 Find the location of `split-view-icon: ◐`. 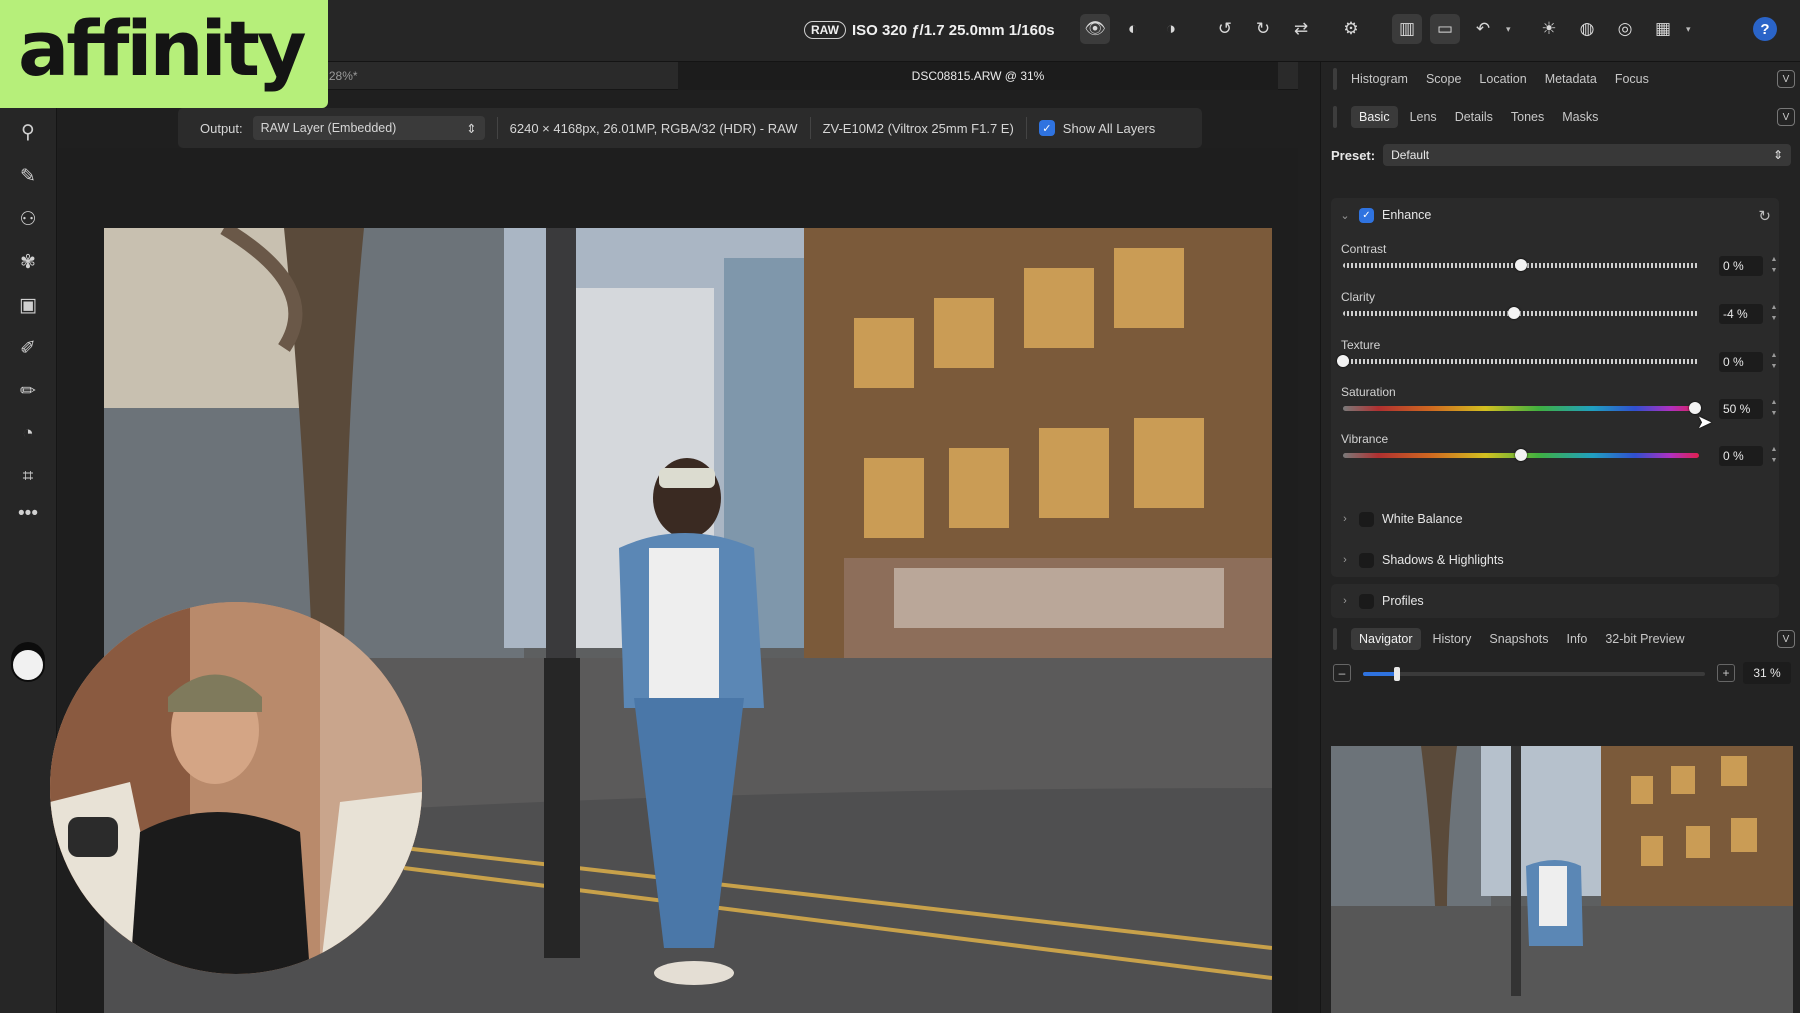

split-view-icon: ◐ is located at coordinates (1133, 29).